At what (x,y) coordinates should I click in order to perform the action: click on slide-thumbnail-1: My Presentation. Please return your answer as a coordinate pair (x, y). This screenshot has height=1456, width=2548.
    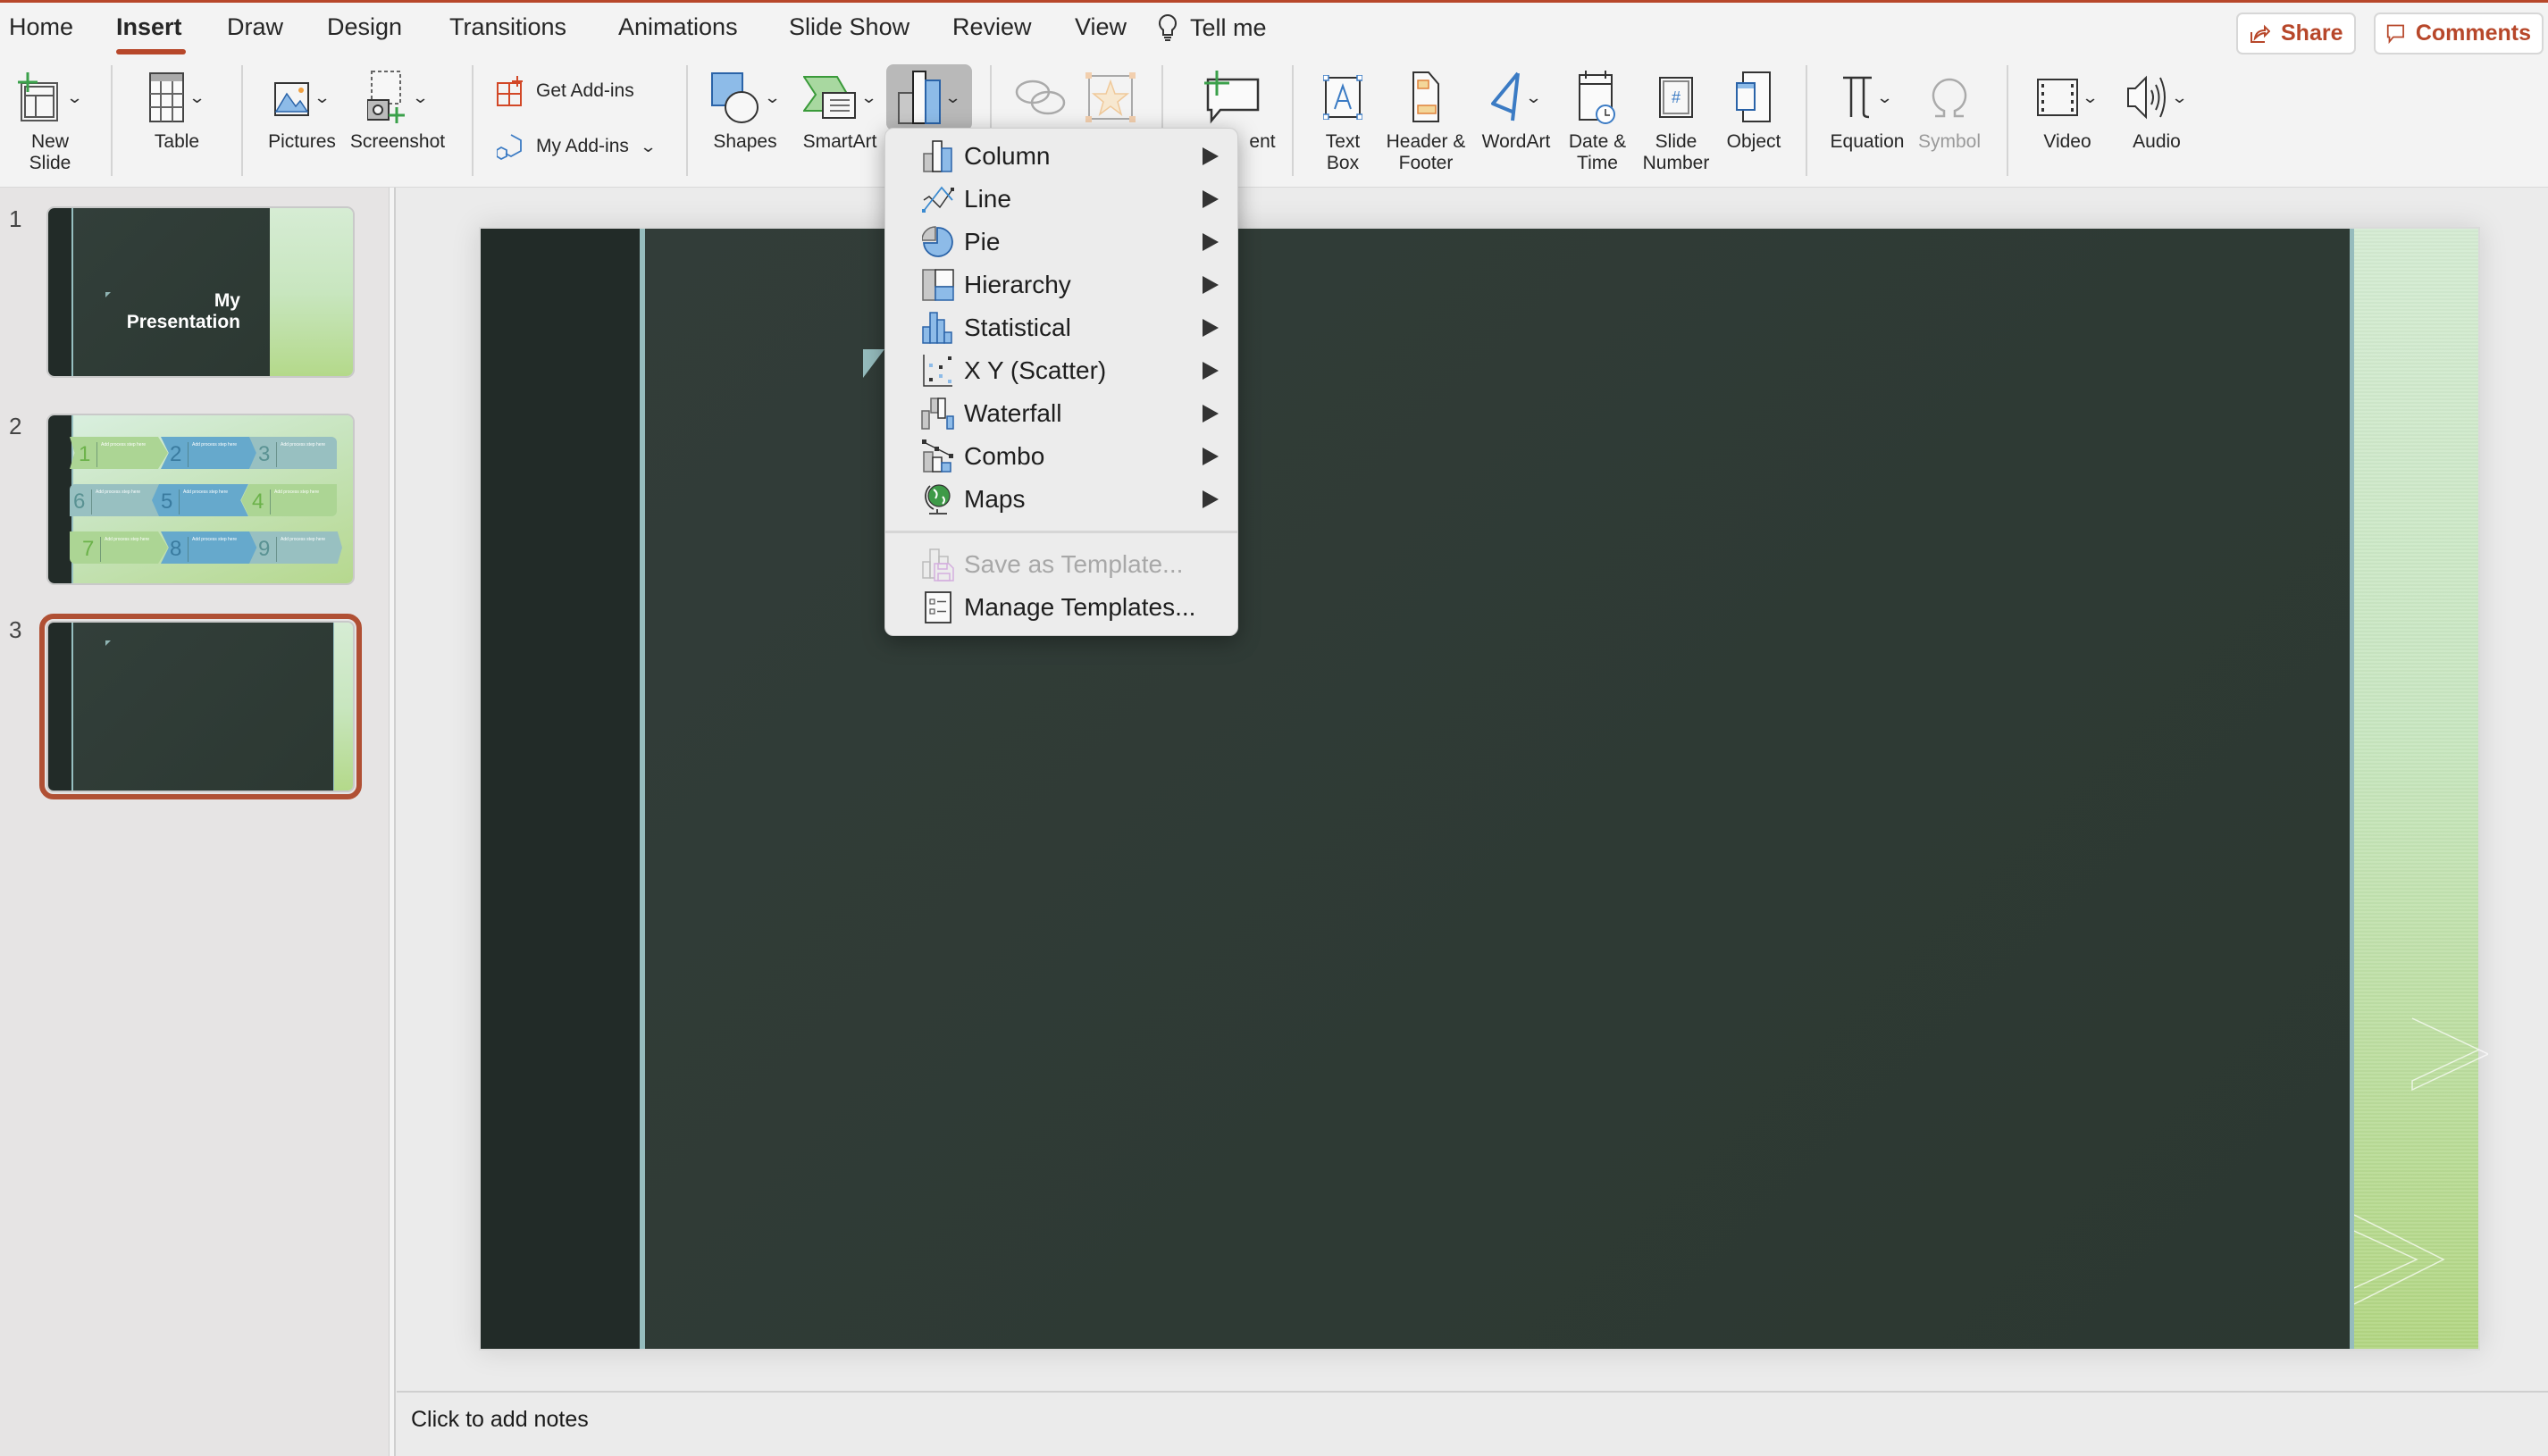
    Looking at the image, I should click on (200, 292).